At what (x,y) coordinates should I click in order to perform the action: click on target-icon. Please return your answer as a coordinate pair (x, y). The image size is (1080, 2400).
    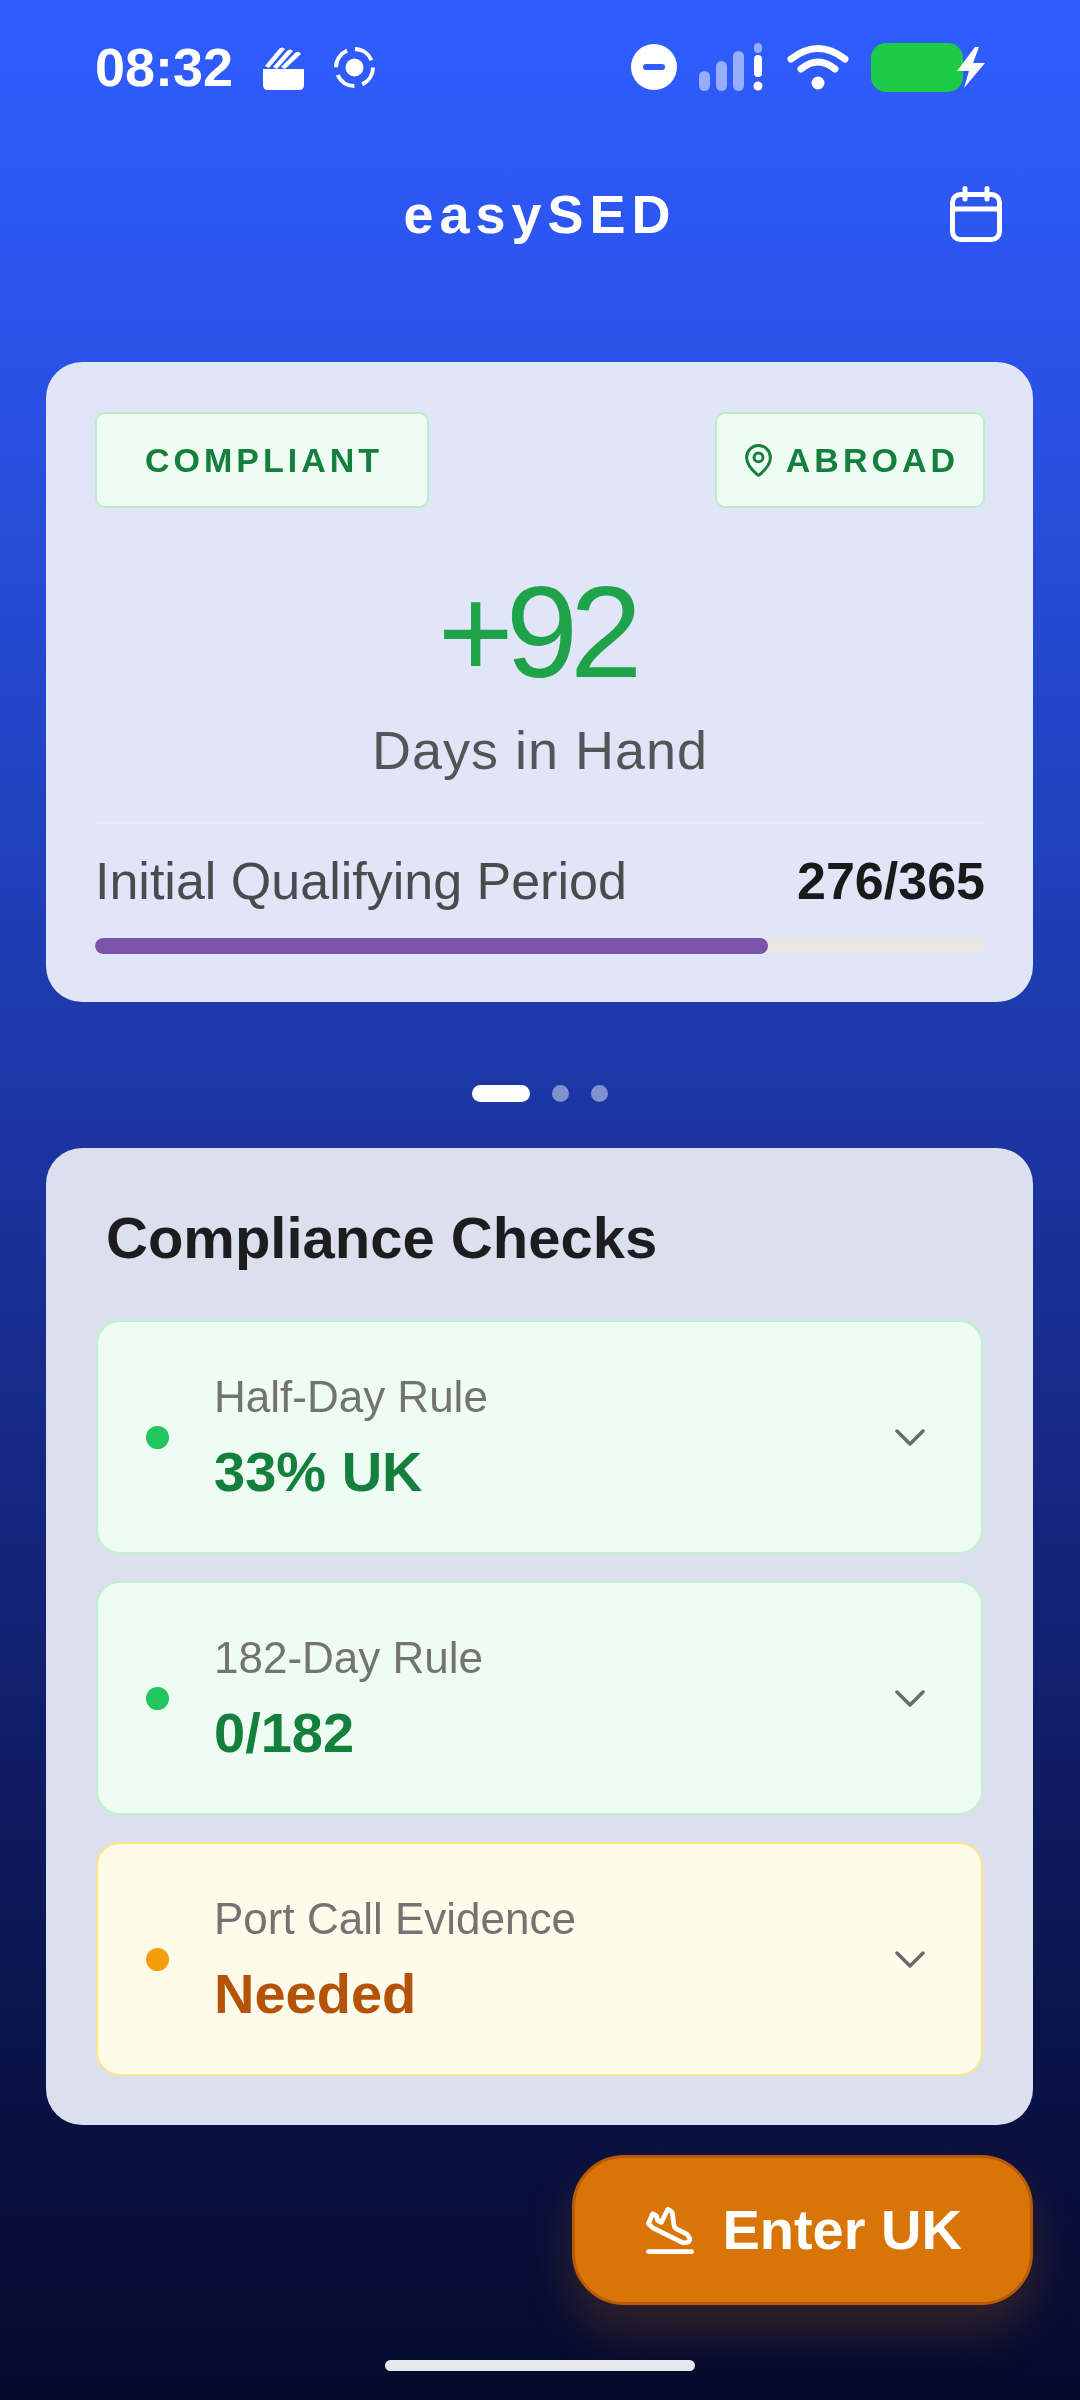
    Looking at the image, I should click on (355, 67).